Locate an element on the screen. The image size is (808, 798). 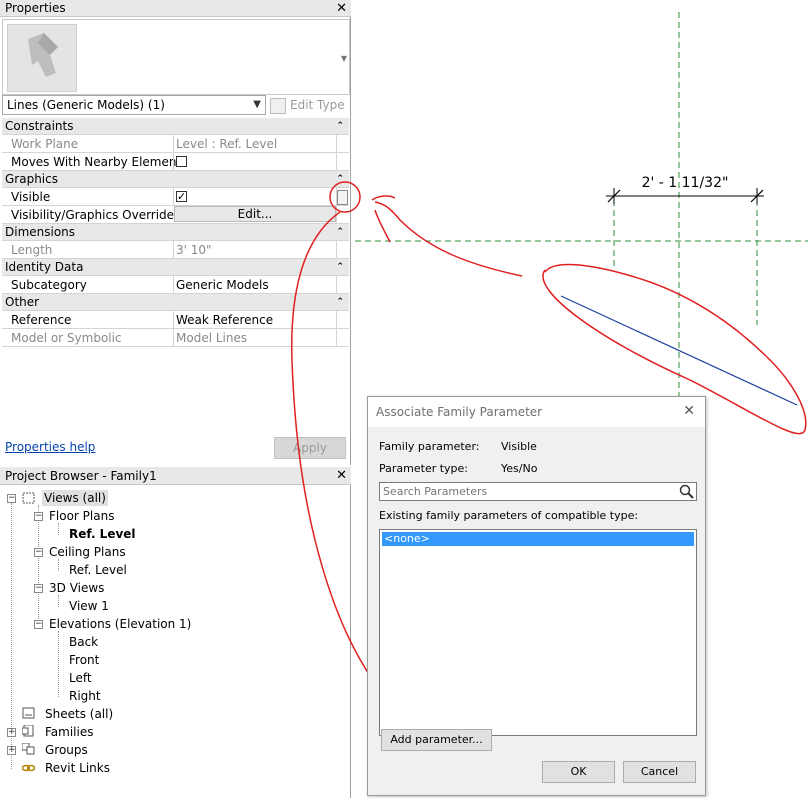
properties-title-text: Properties is located at coordinates (35, 8).